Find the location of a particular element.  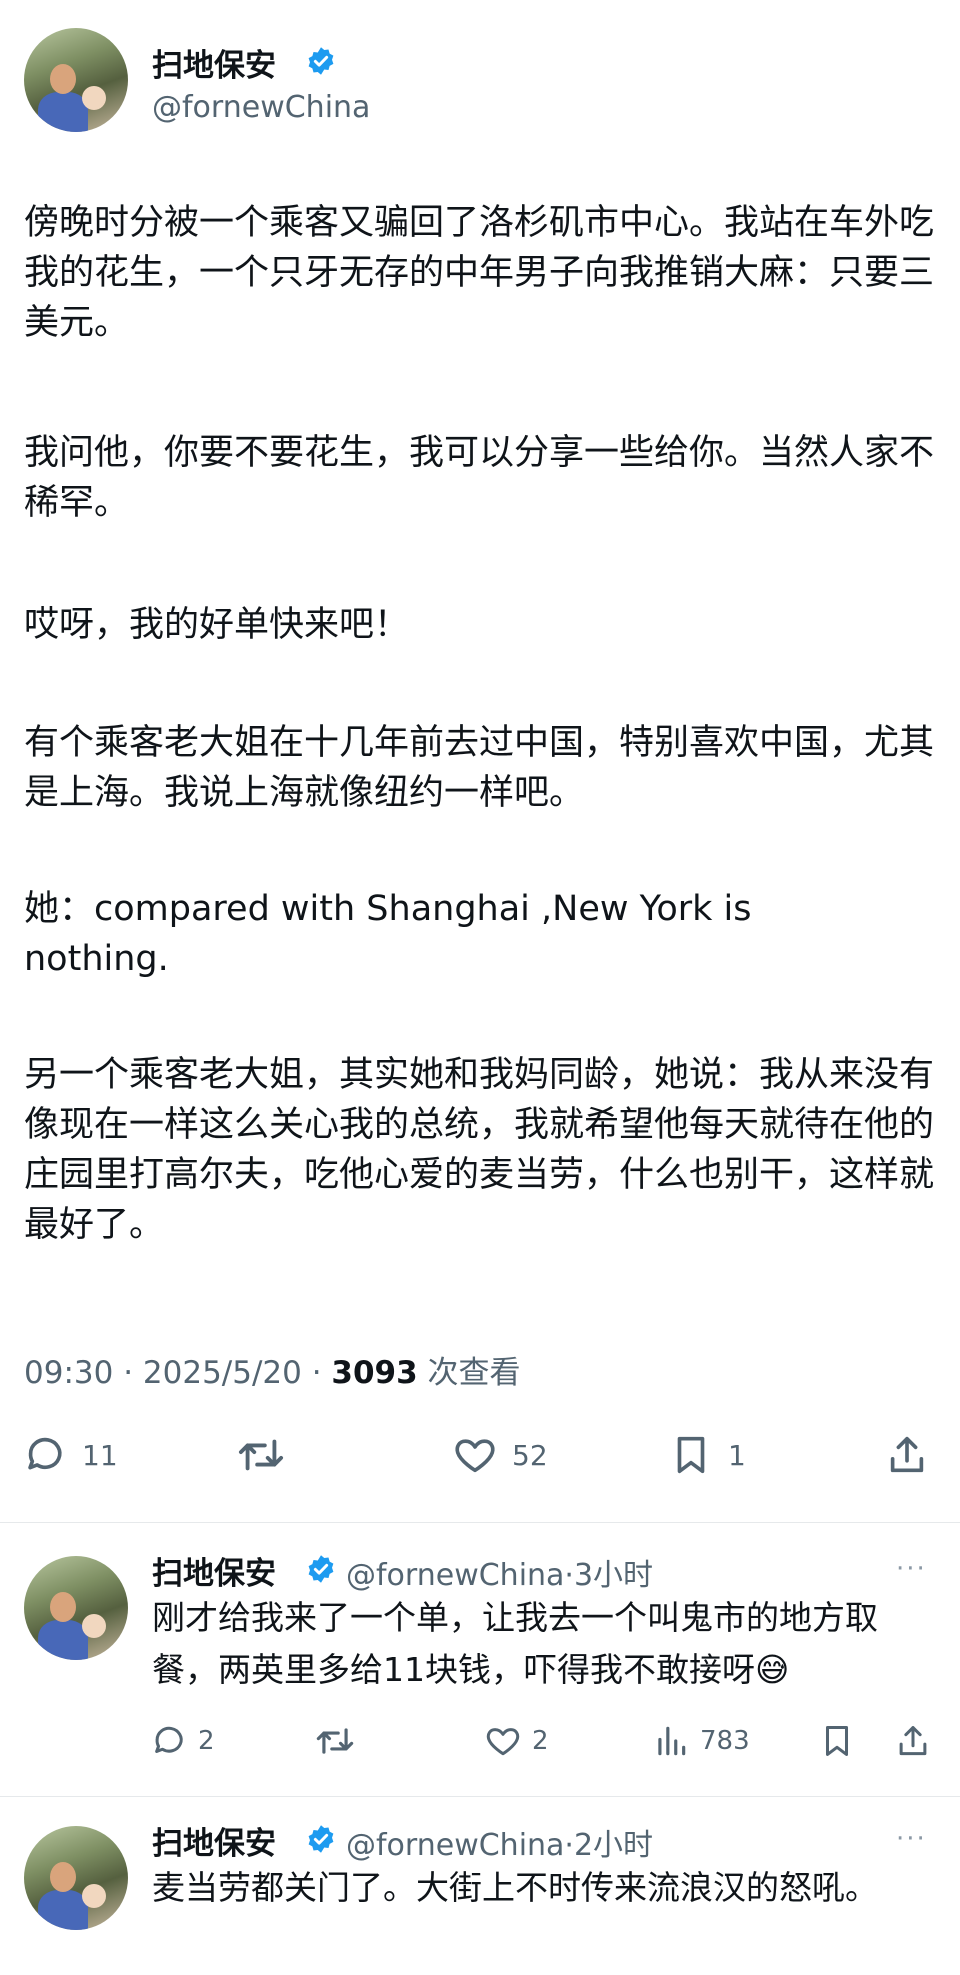

bookmark-count: 1 is located at coordinates (737, 1455).